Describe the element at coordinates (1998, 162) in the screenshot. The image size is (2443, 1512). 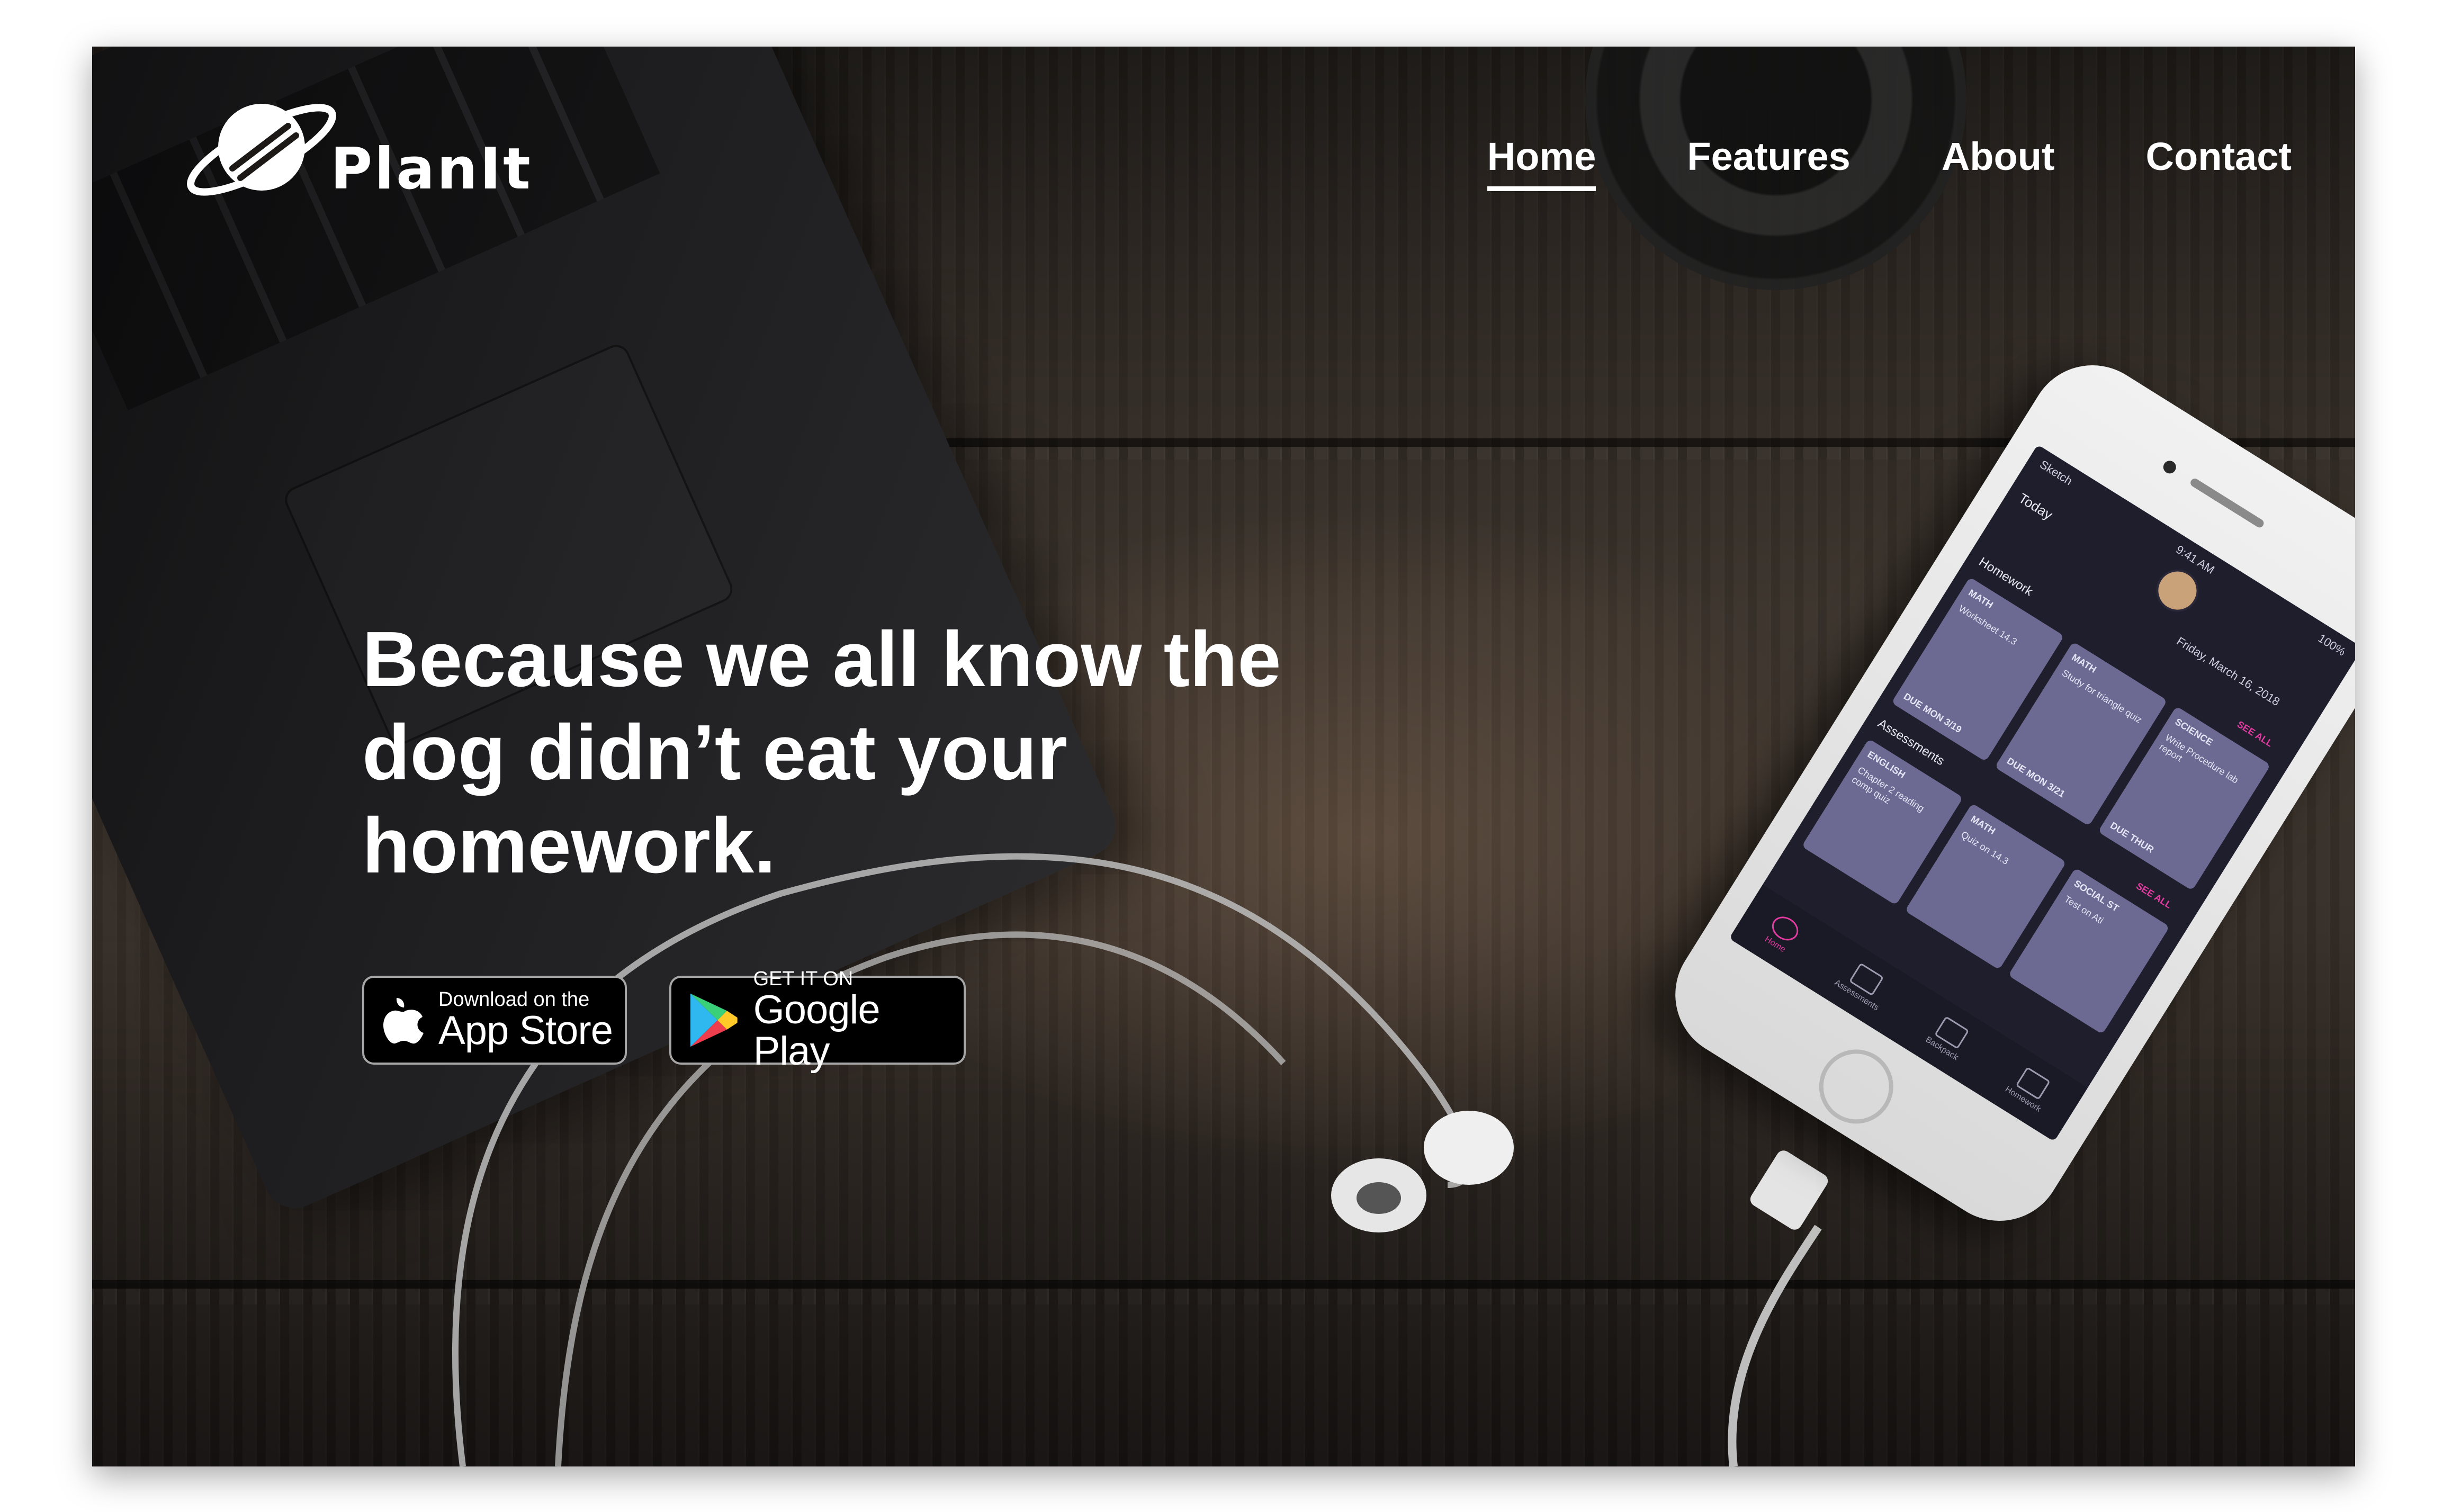
I see `nav-about-link: About` at that location.